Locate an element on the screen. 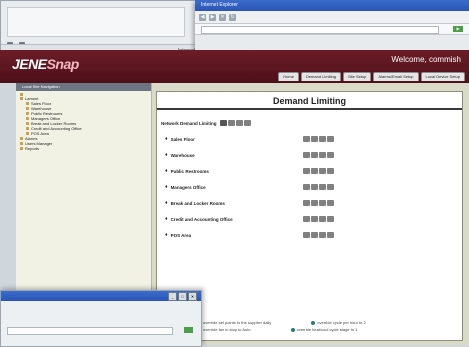 This screenshot has height=347, width=469. legend-item: override fan in stop to Auto is located at coordinates (224, 329).